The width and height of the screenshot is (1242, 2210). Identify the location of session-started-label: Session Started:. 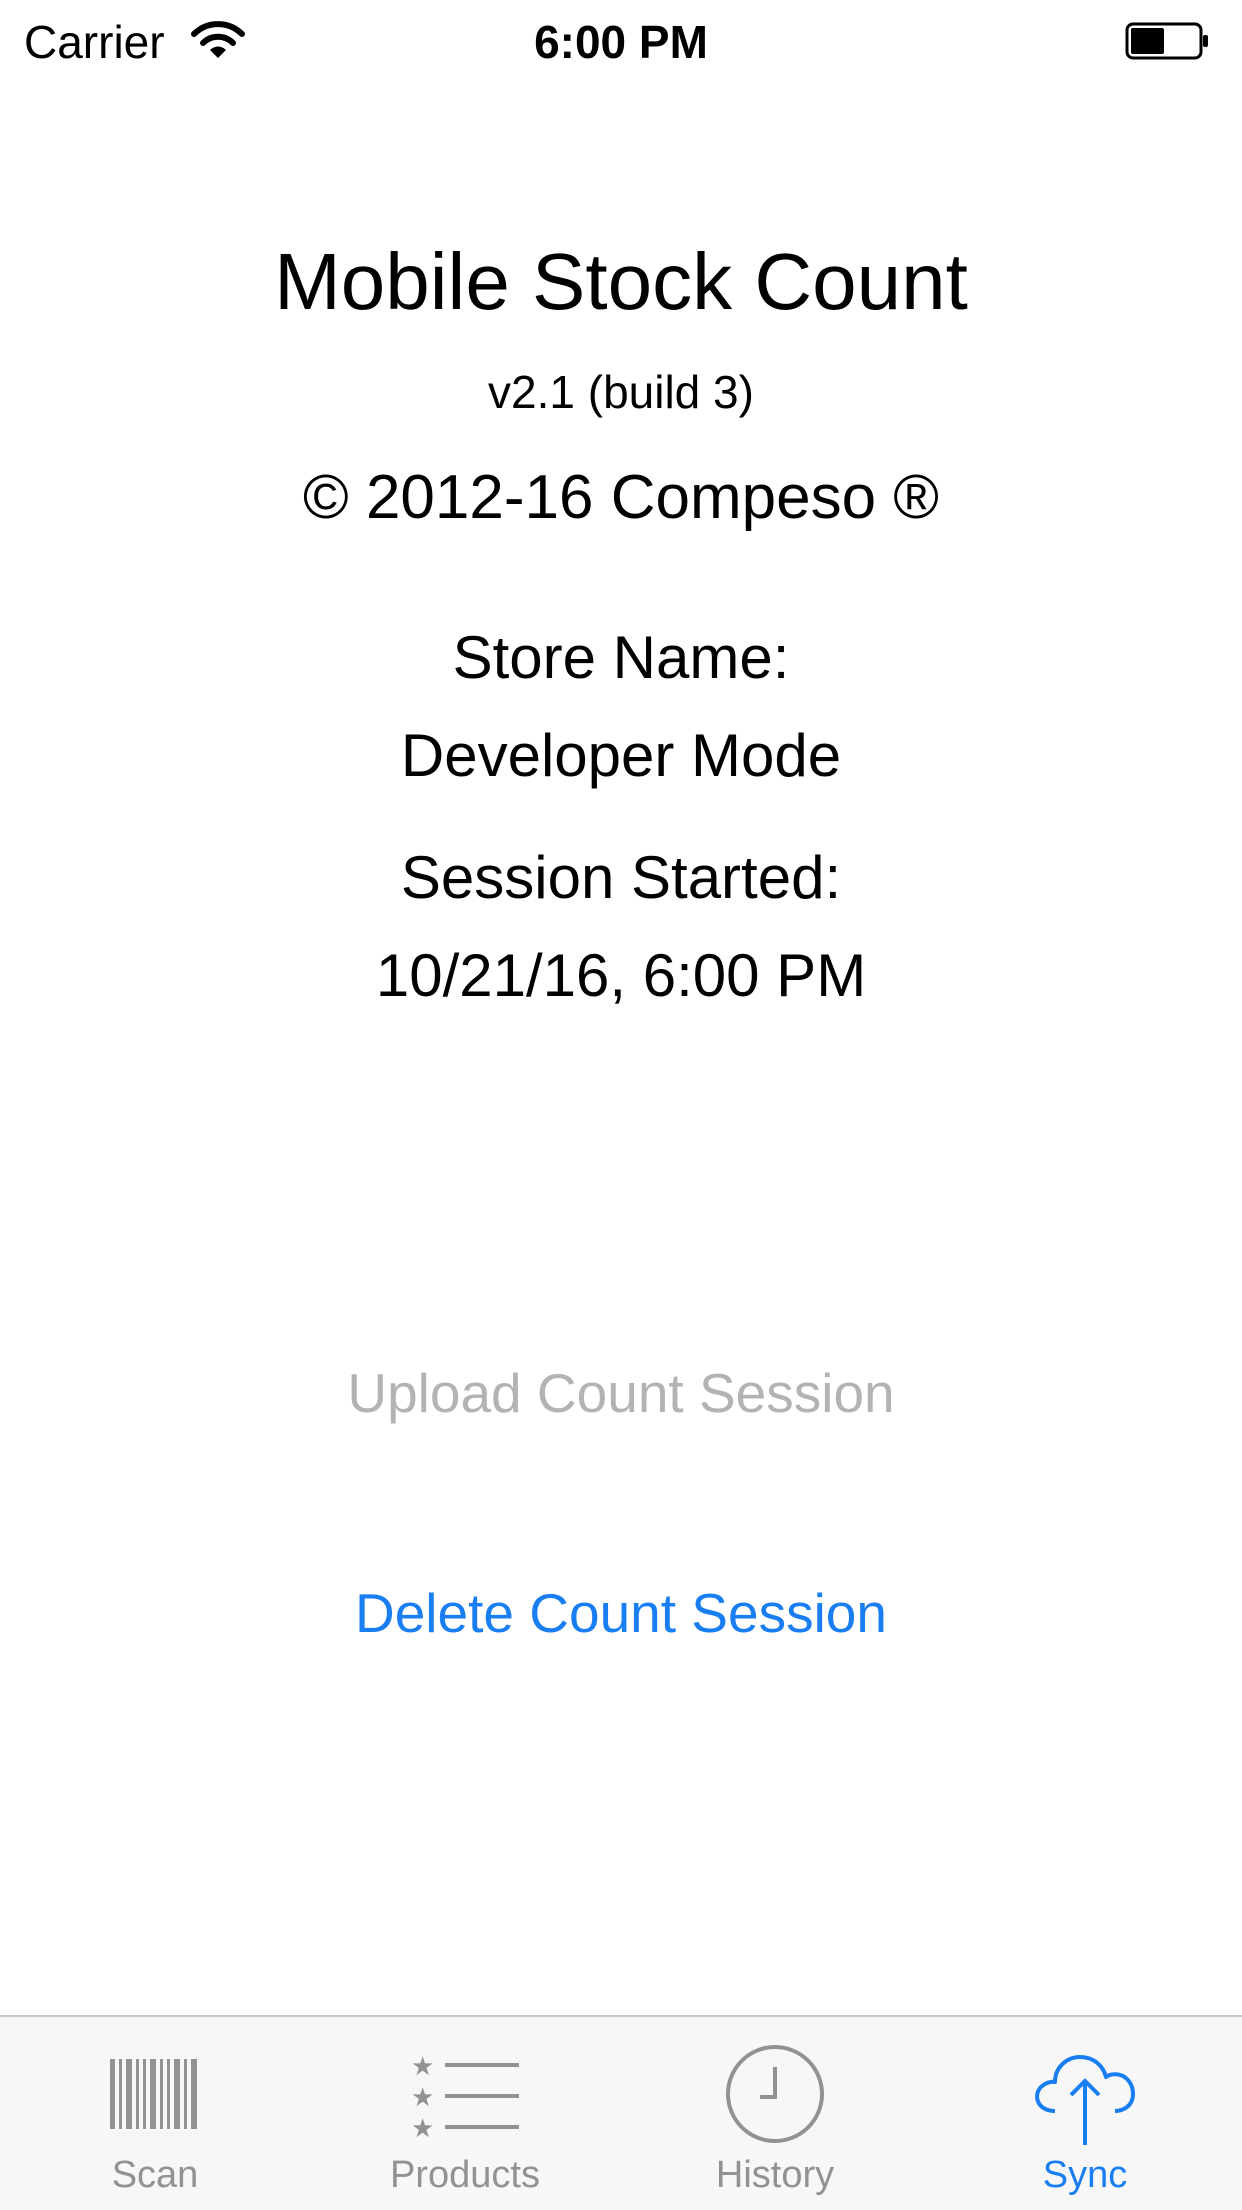
(621, 877).